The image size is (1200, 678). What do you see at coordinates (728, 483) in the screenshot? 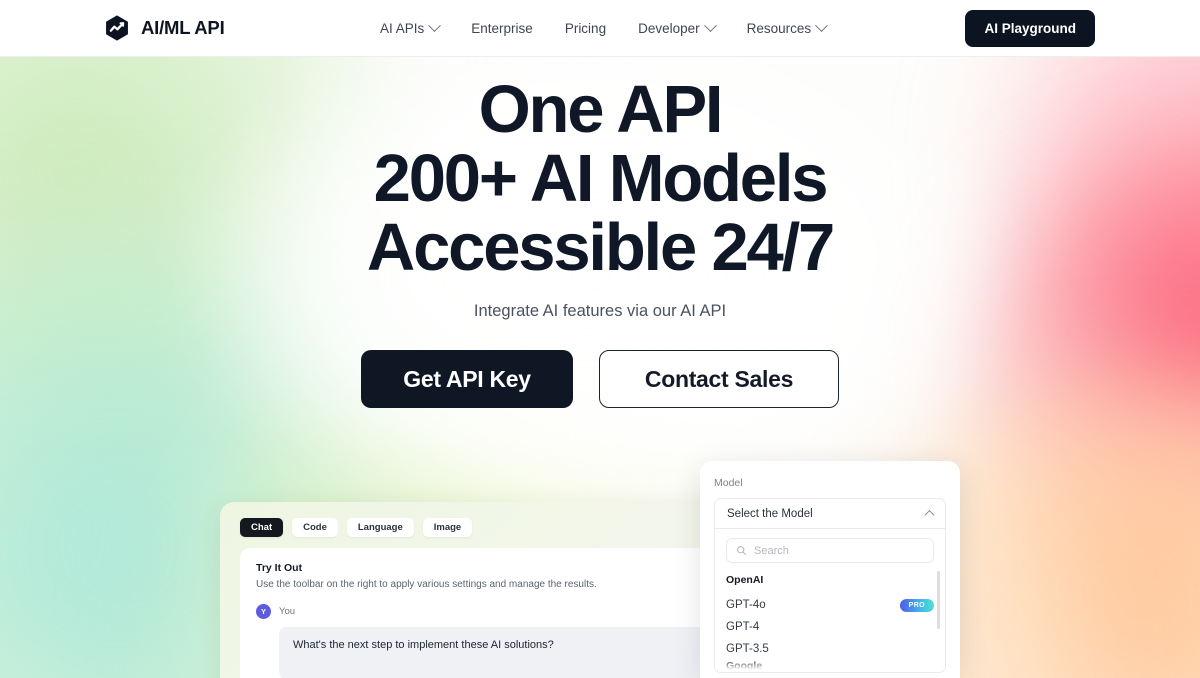
I see `model-label: Model` at bounding box center [728, 483].